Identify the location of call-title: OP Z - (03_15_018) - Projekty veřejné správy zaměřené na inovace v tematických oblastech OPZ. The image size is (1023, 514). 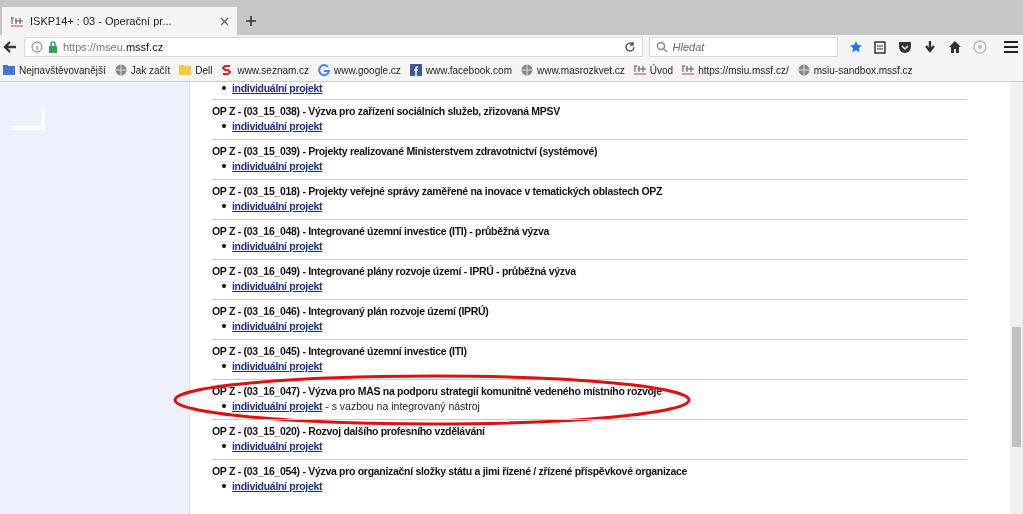
(438, 191).